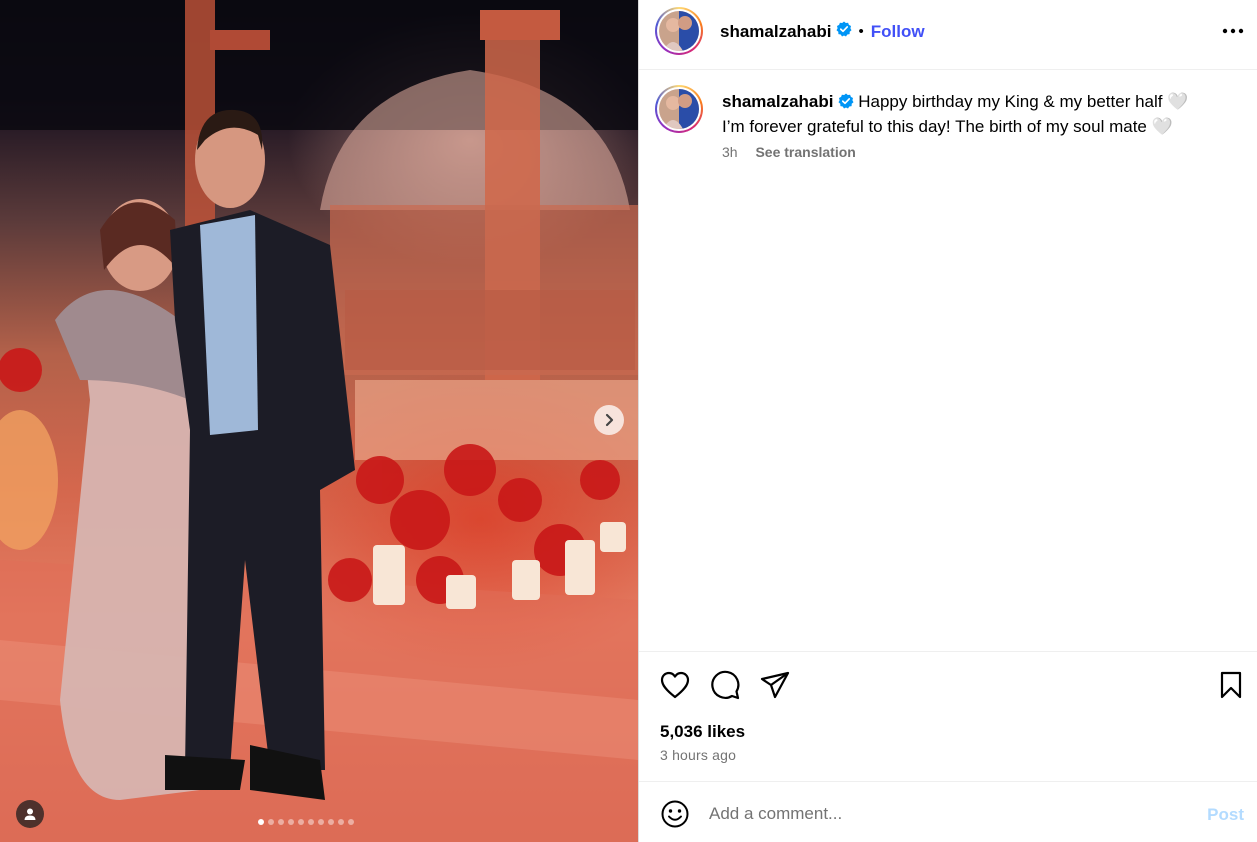 Image resolution: width=1257 pixels, height=842 pixels. I want to click on next-photo-button, so click(609, 420).